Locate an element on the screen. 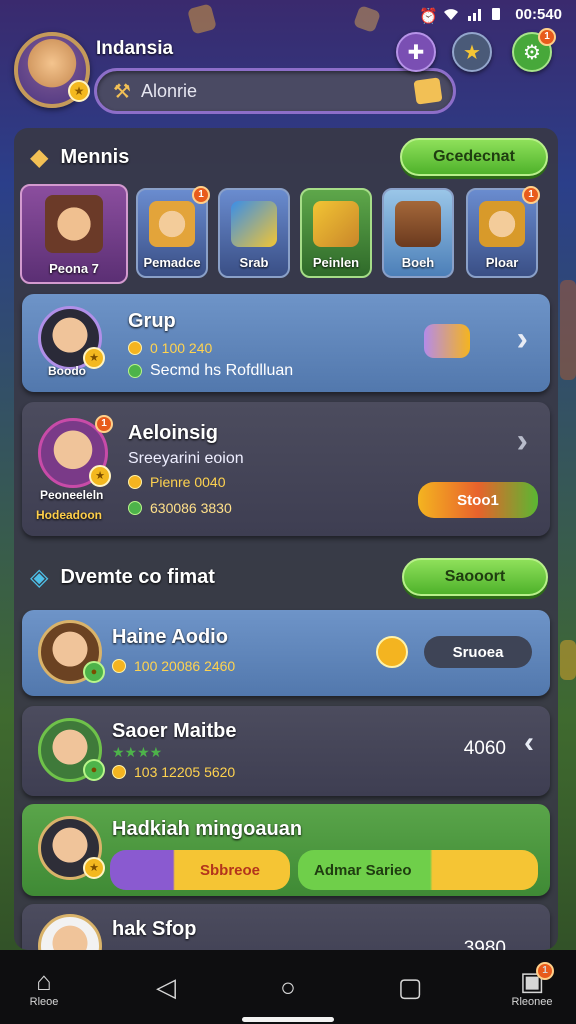 This screenshot has width=576, height=1024. coin-stack-icon is located at coordinates (447, 341).